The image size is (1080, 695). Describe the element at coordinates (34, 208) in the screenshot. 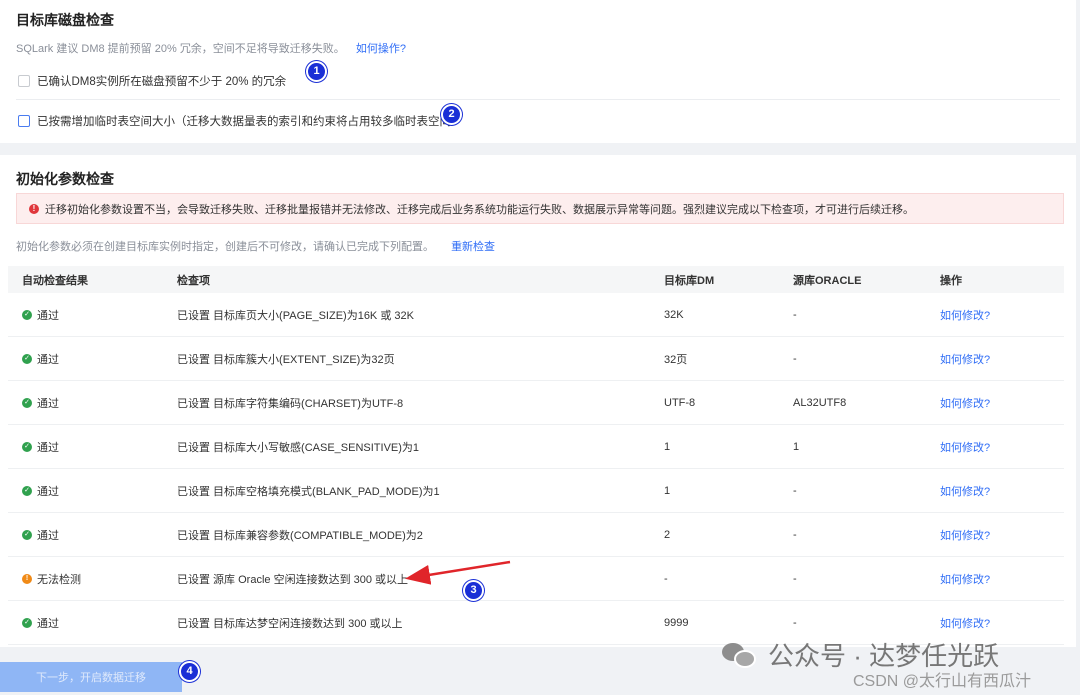

I see `error-icon: !` at that location.